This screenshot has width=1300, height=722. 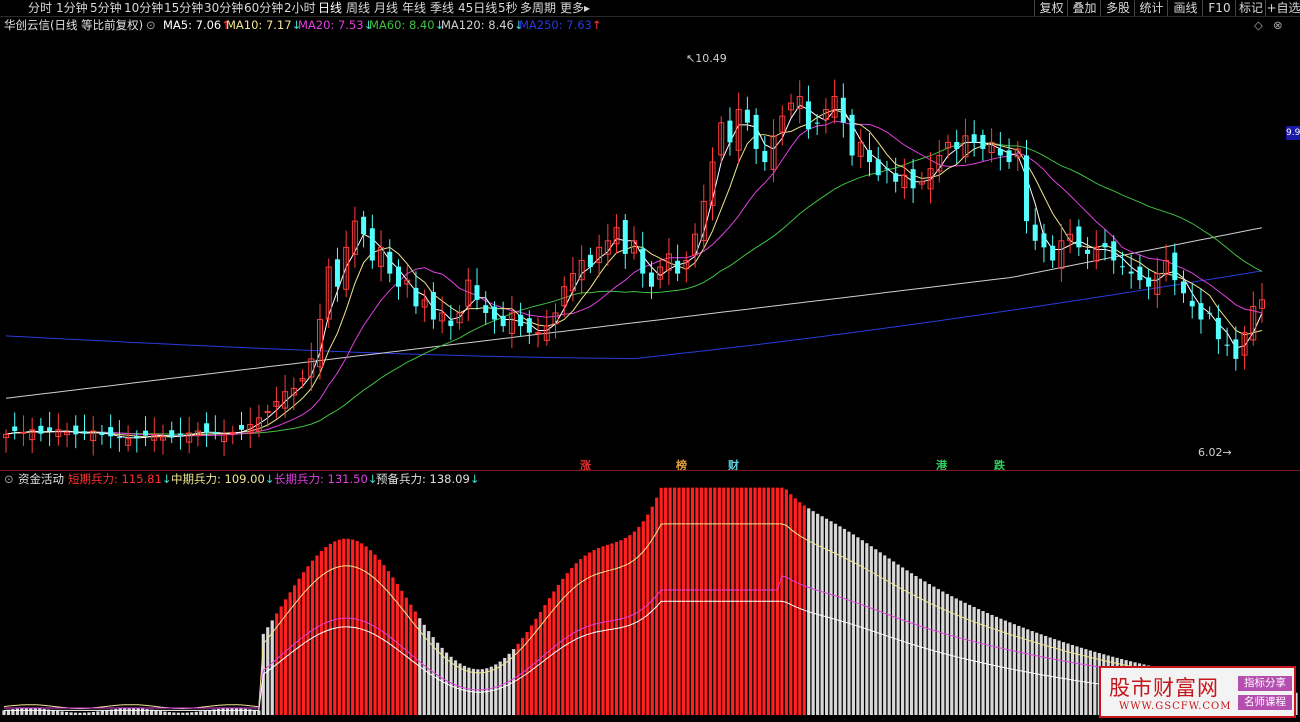 I want to click on period-tab: 10分钟, so click(x=143, y=8).